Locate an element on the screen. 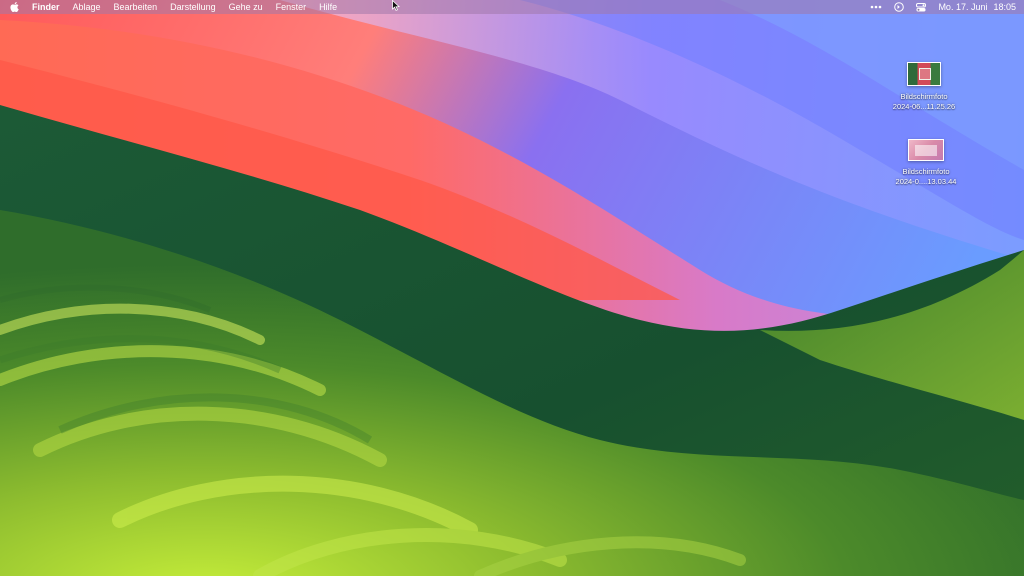 This screenshot has height=576, width=1024. apple-icon is located at coordinates (14, 7).